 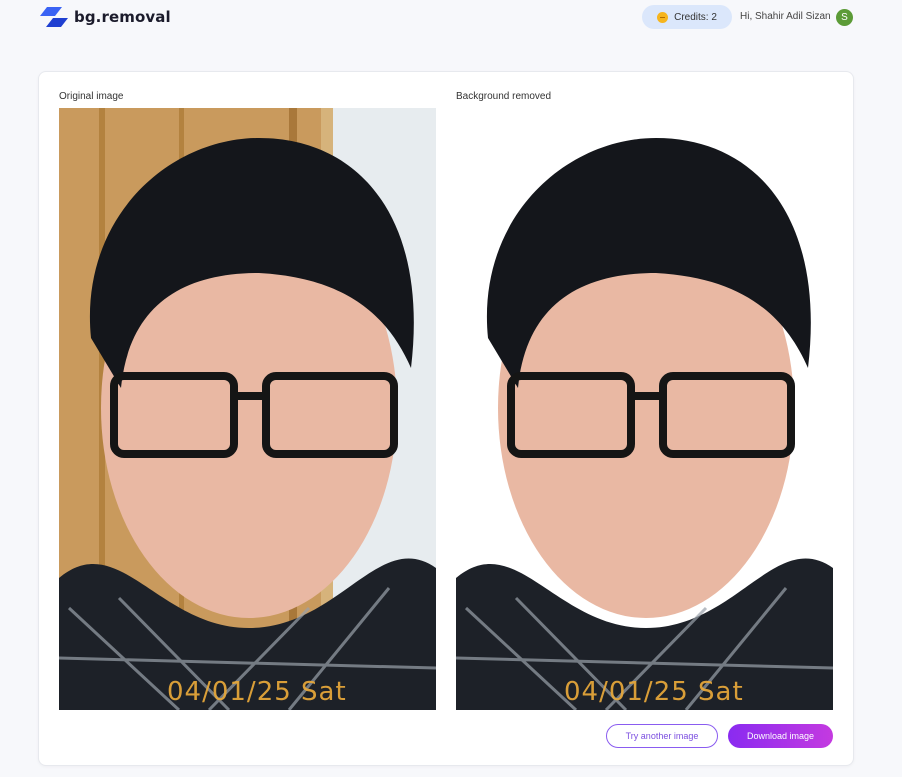 I want to click on background-removed-label: Background removed, so click(x=504, y=96).